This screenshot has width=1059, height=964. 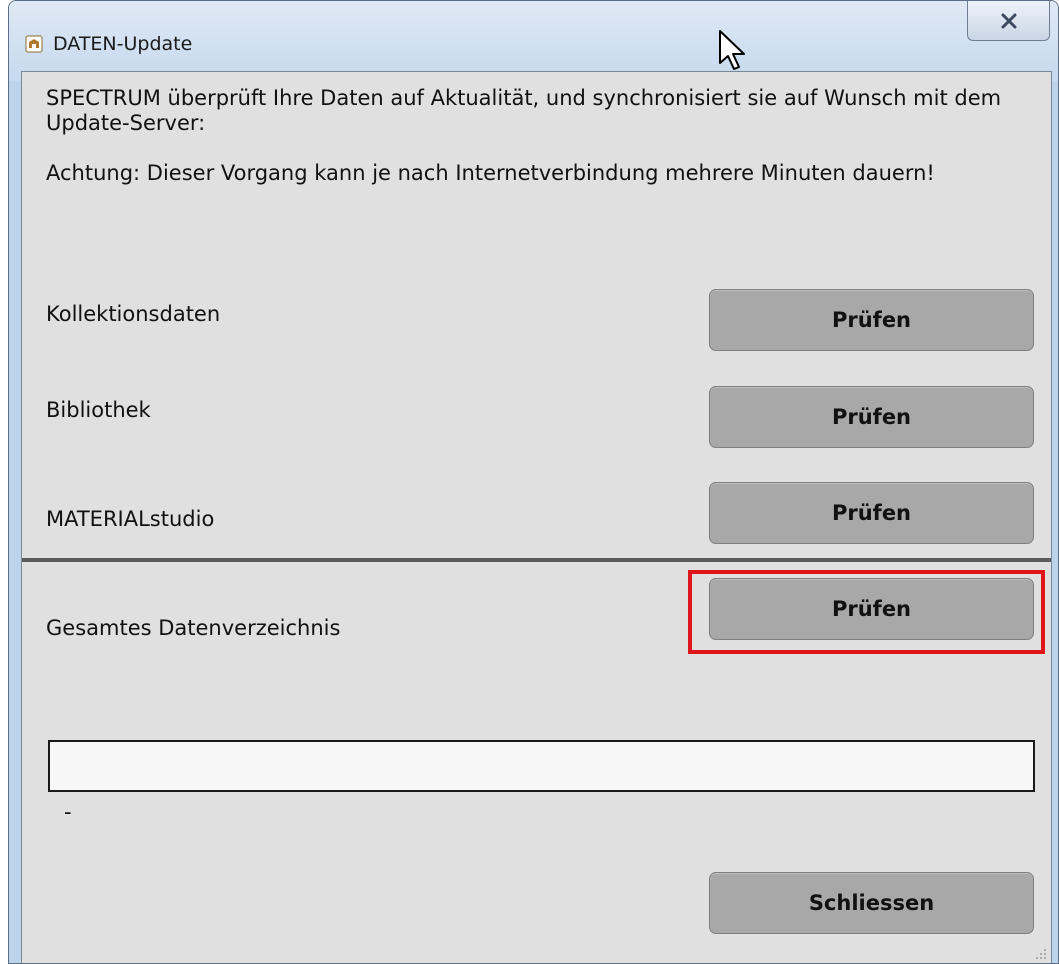 I want to click on app-emblem-icon, so click(x=34, y=44).